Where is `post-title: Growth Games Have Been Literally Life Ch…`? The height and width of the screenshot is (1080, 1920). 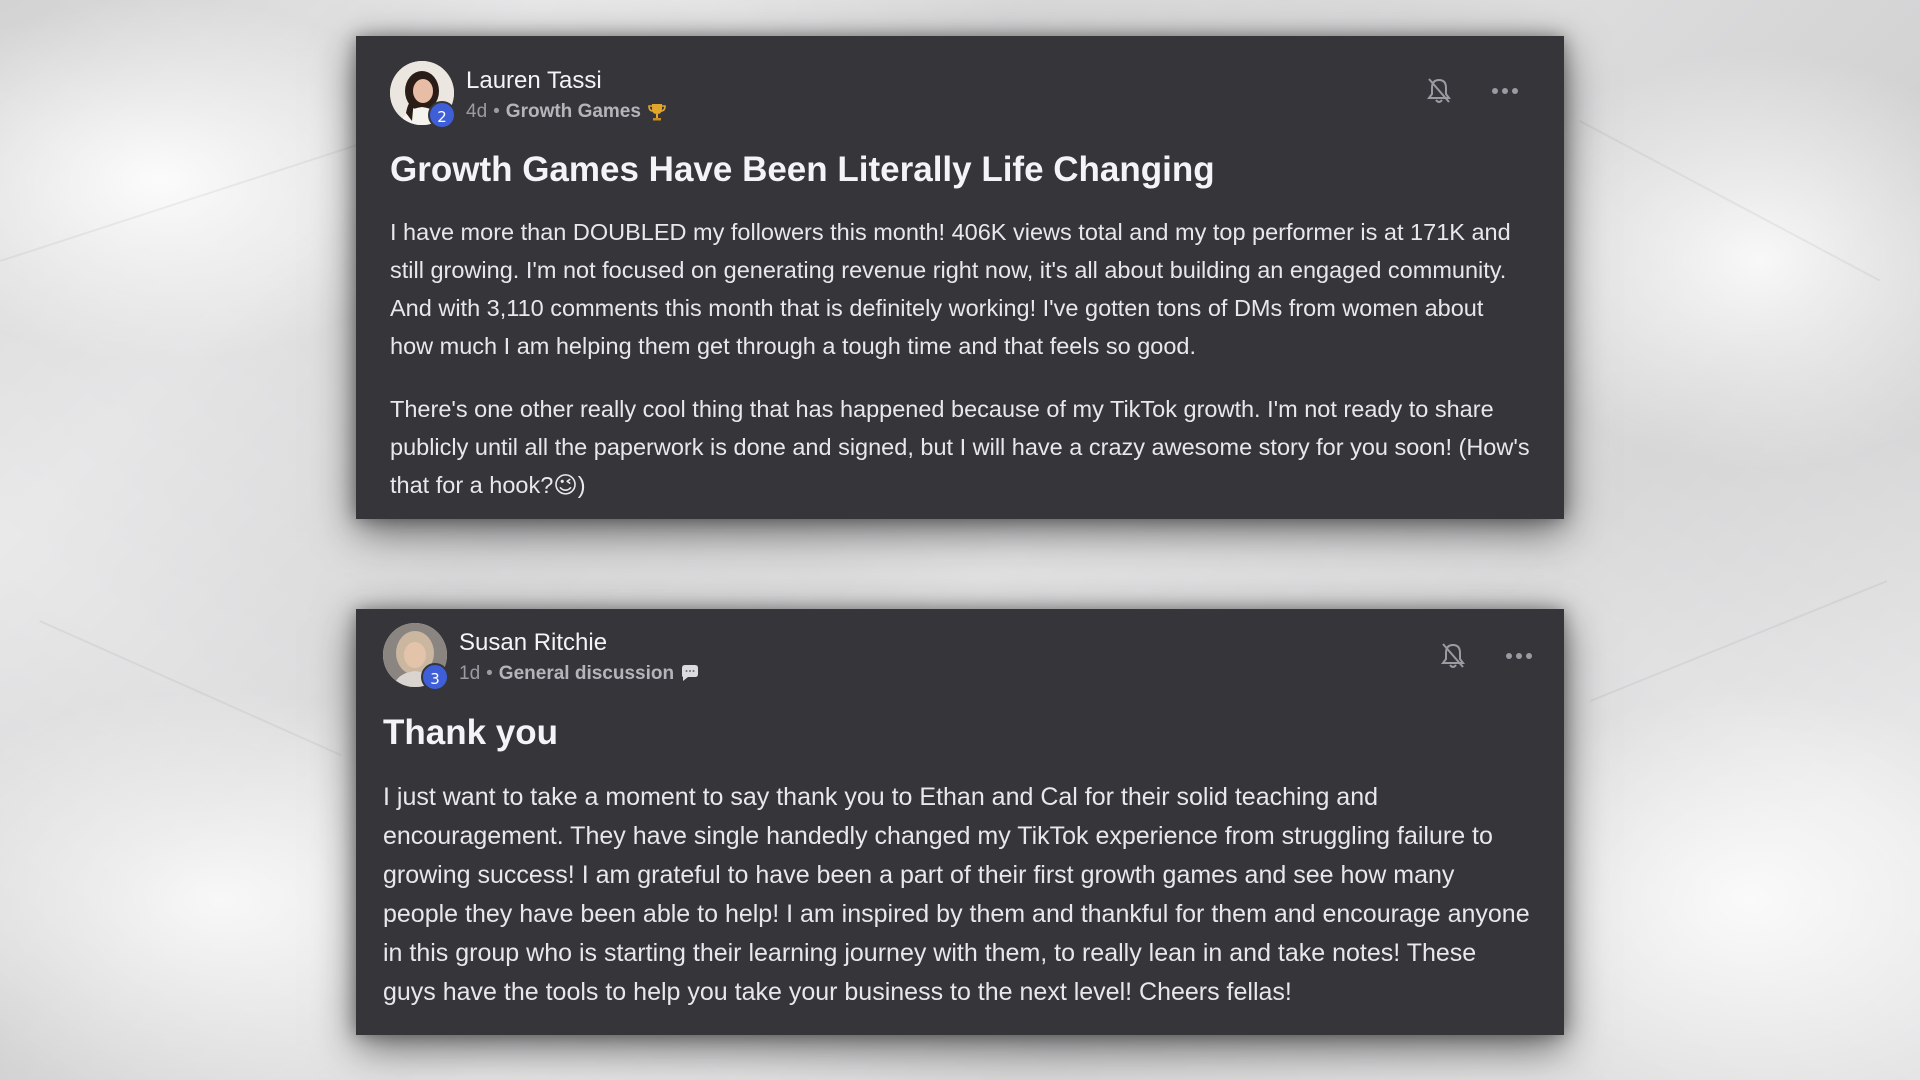 post-title: Growth Games Have Been Literally Life Ch… is located at coordinates (802, 170).